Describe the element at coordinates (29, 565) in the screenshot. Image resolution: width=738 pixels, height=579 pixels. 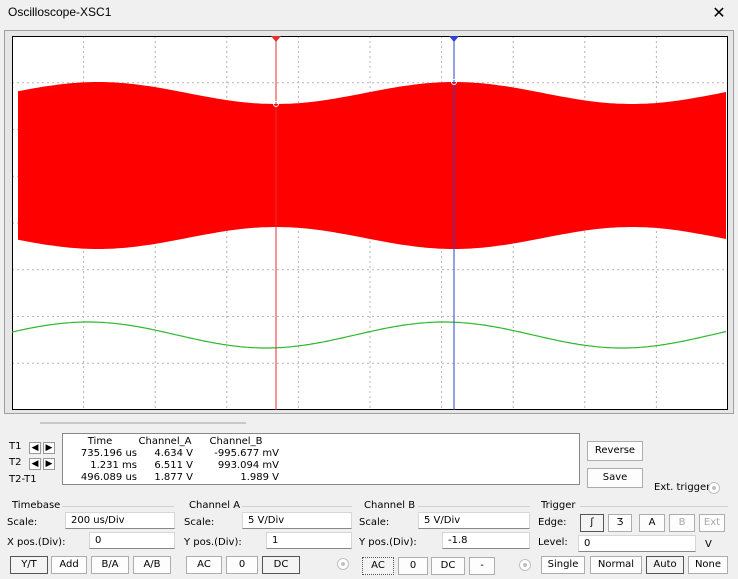
I see `mode-yt-button: Y/T` at that location.